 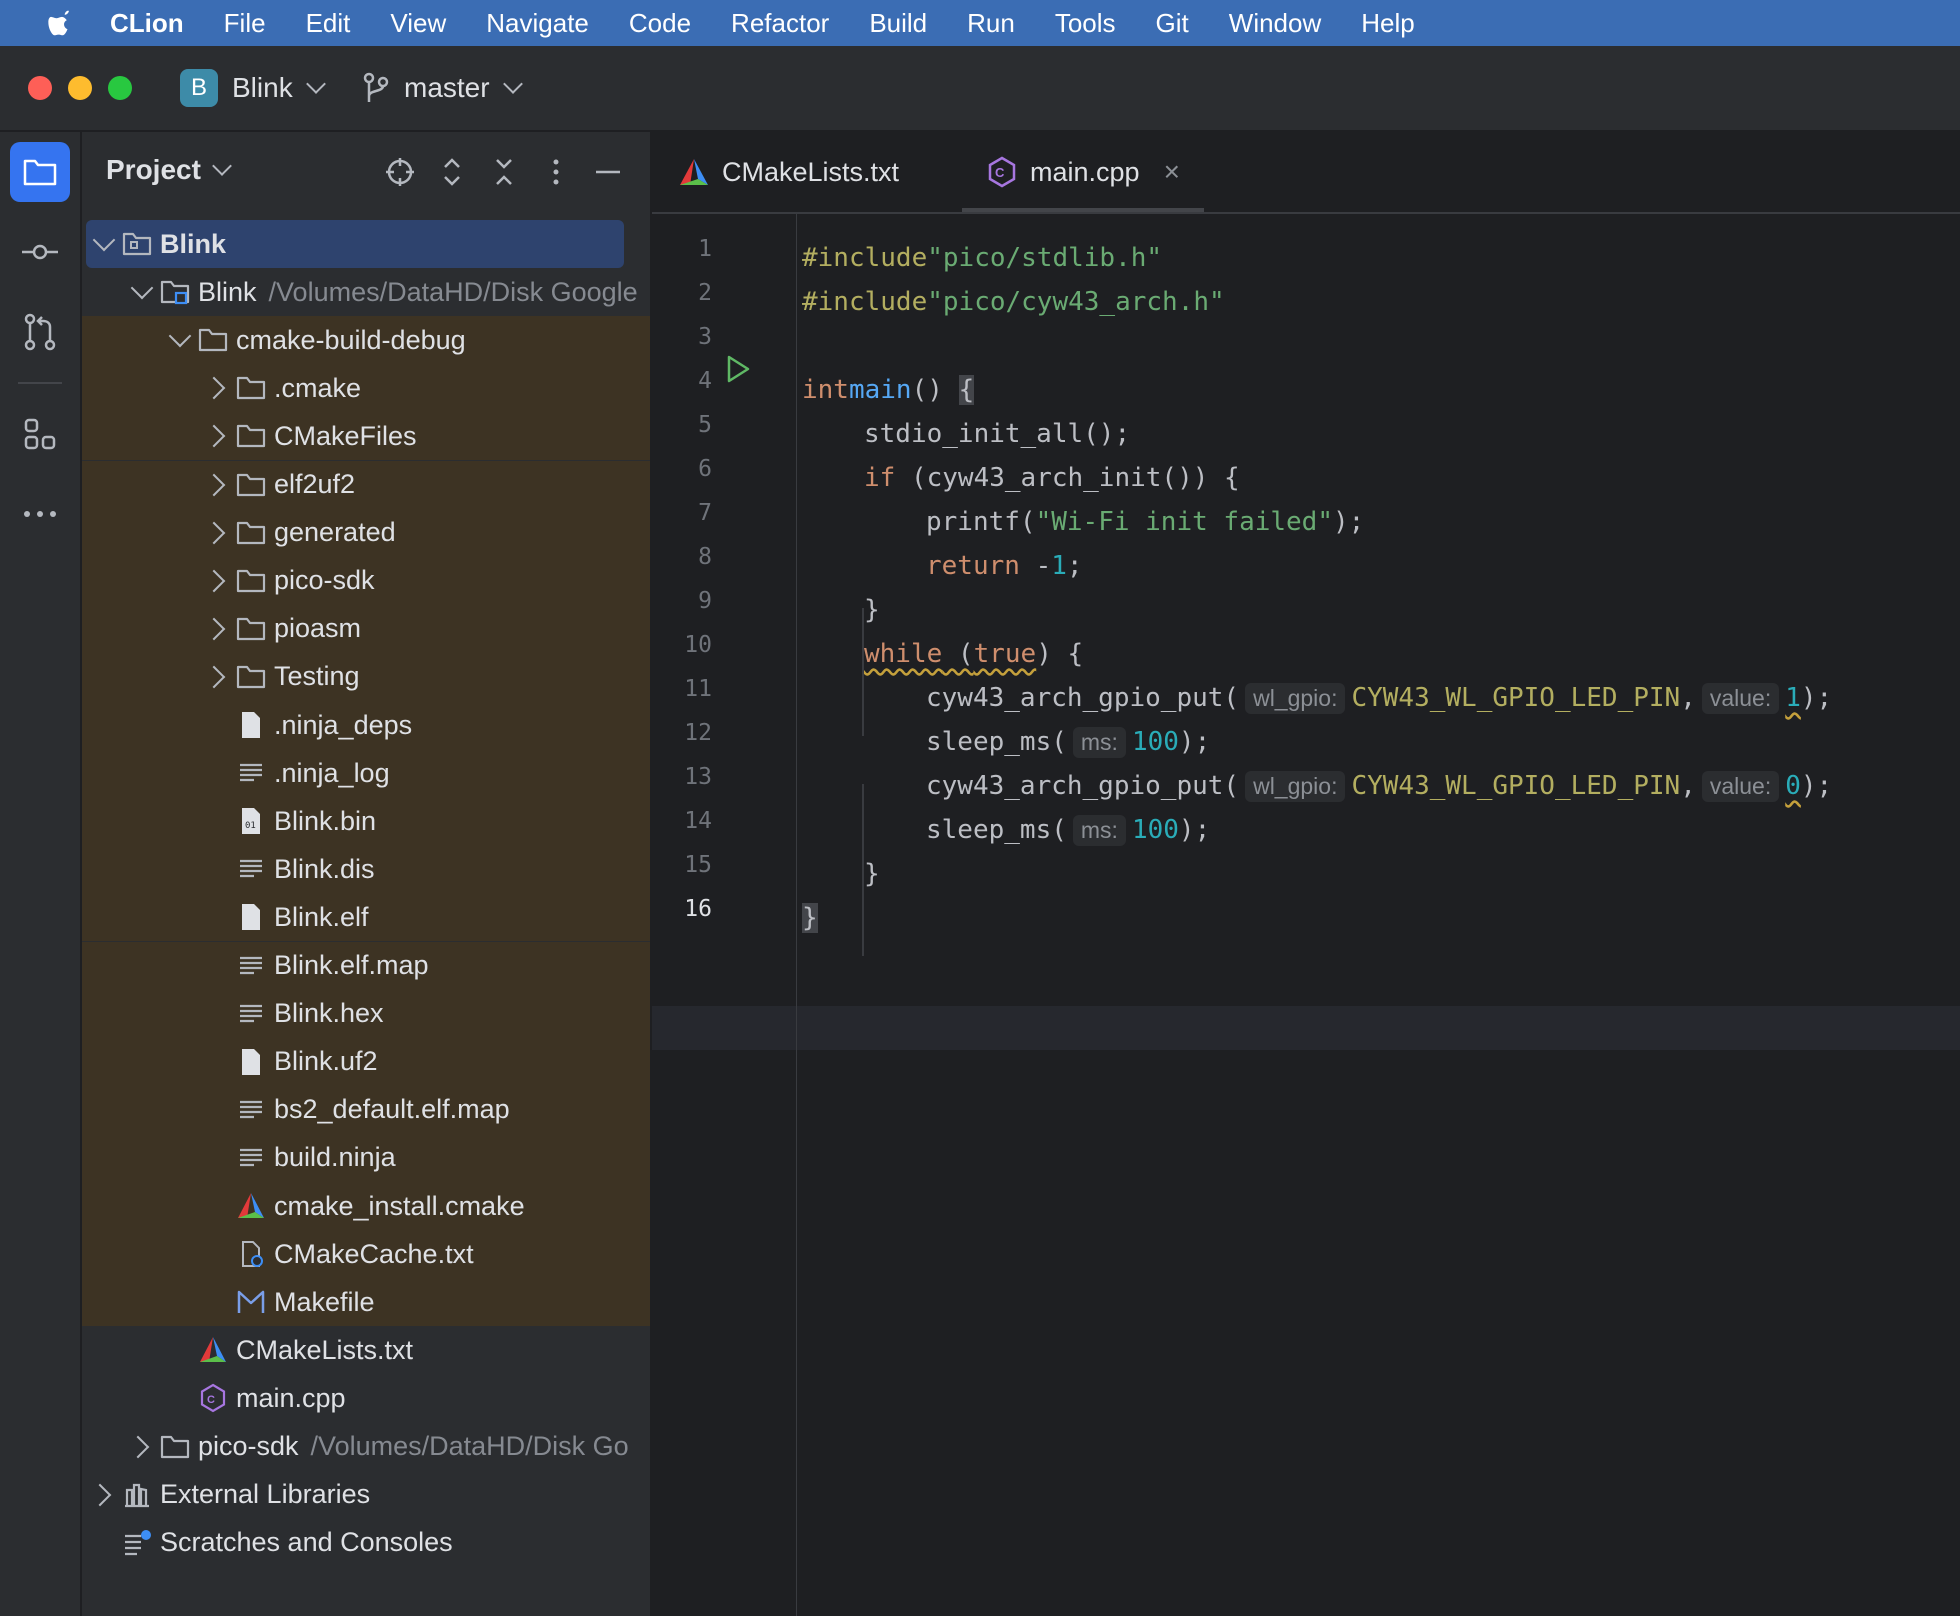 I want to click on close-window-button, so click(x=40, y=88).